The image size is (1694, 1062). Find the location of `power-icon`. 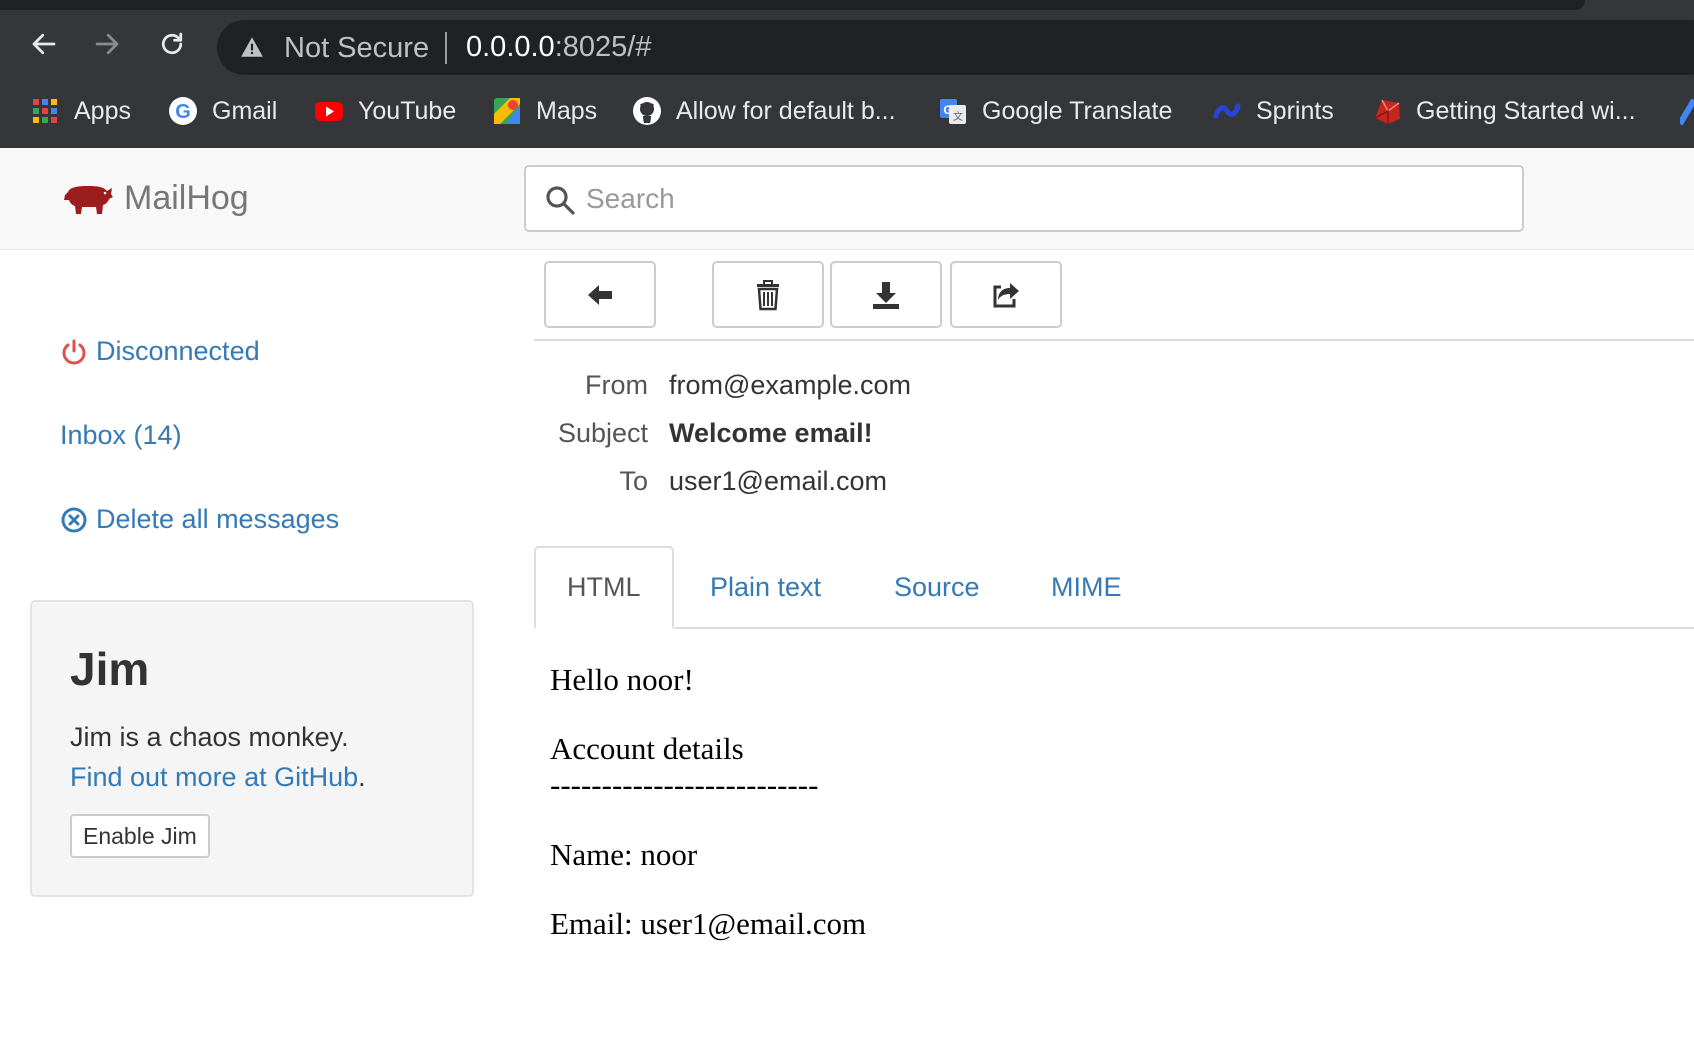

power-icon is located at coordinates (74, 352).